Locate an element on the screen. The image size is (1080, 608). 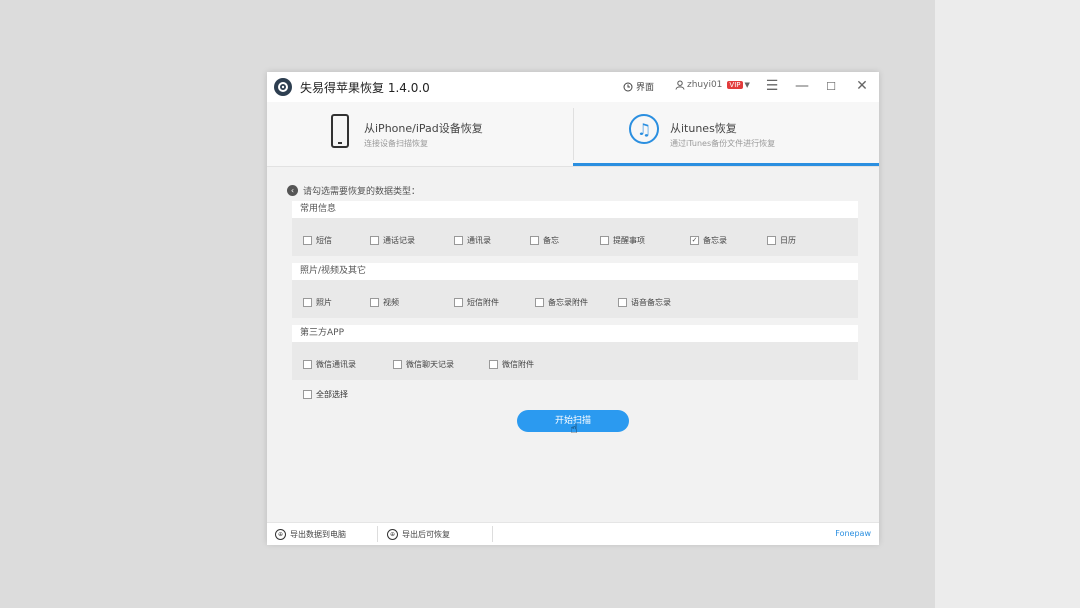
checkbox-label: 通讯录 is located at coordinates (479, 240).